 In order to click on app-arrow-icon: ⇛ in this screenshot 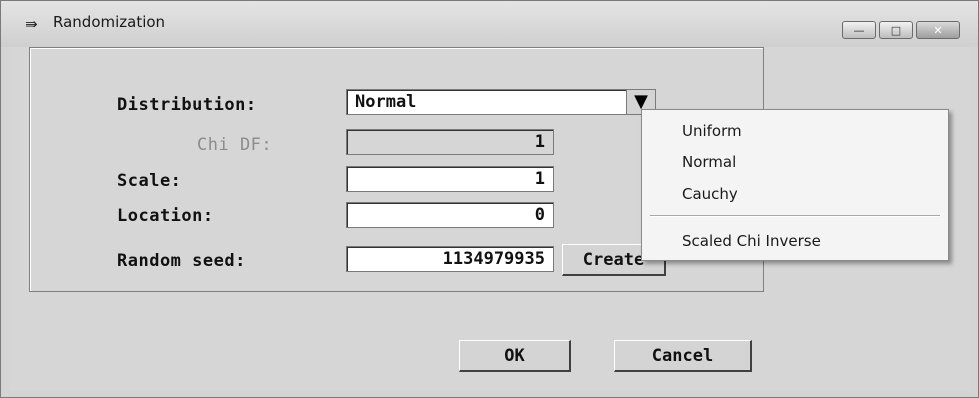, I will do `click(31, 24)`.